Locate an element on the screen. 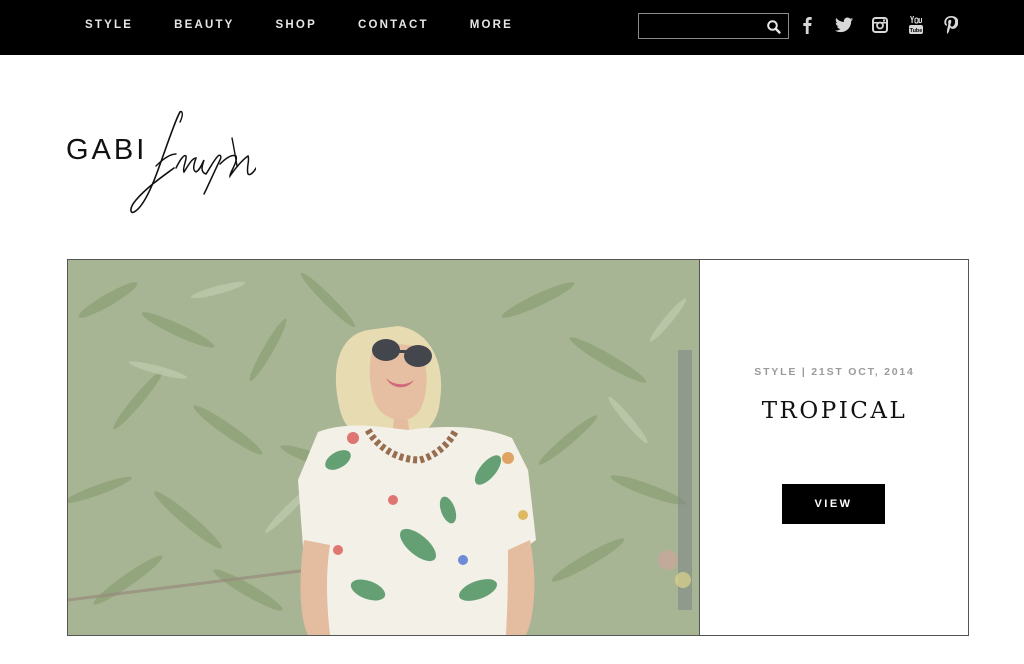 This screenshot has height=664, width=1024. top-navigation-bar: STYLE BEAUTY SHOP CONTACT MORE Tube is located at coordinates (512, 27).